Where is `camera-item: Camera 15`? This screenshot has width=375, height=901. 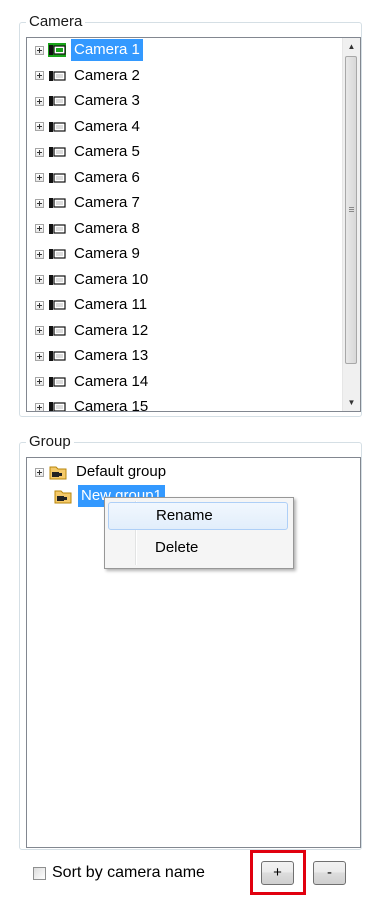 camera-item: Camera 15 is located at coordinates (93, 403).